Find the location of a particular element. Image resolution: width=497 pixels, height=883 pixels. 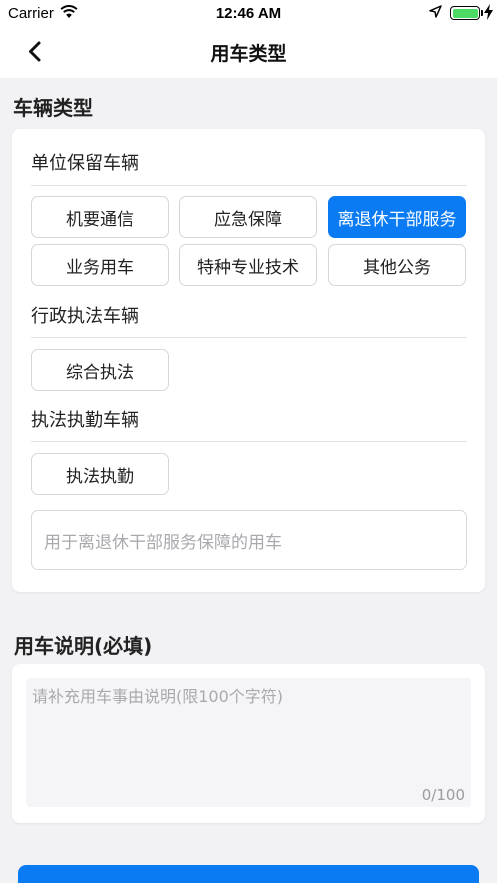

navigation-bar: 用车类型 is located at coordinates (248, 52).